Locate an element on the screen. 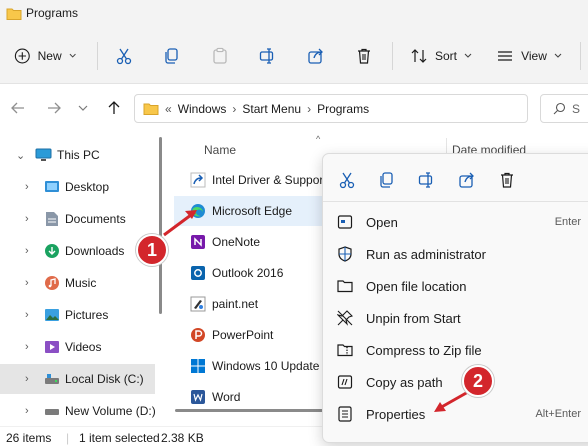  ctx-rename-button is located at coordinates (427, 180).